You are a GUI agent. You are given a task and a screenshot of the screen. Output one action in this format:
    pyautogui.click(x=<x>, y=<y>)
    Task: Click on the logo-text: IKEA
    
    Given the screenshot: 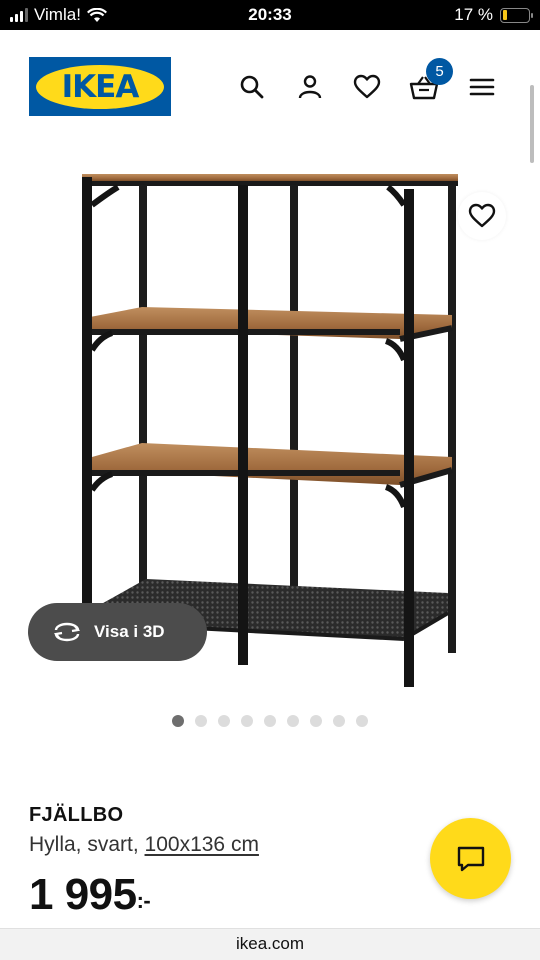 What is the action you would take?
    pyautogui.click(x=100, y=86)
    